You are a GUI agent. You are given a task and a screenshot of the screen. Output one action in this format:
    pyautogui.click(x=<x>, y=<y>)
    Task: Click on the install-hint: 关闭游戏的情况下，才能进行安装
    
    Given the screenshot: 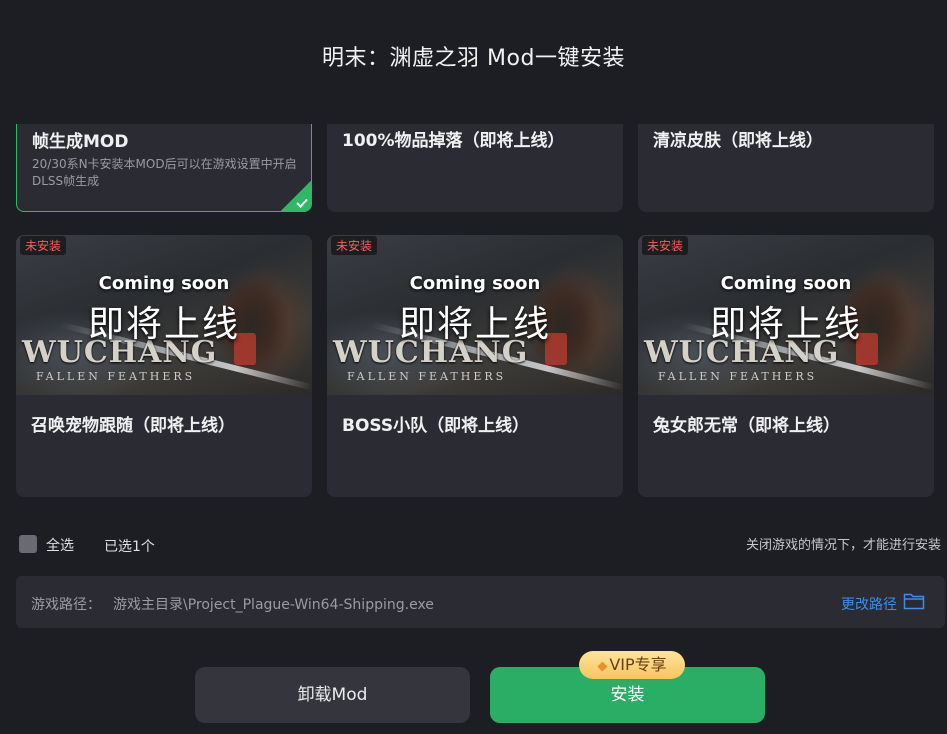 What is the action you would take?
    pyautogui.click(x=843, y=545)
    